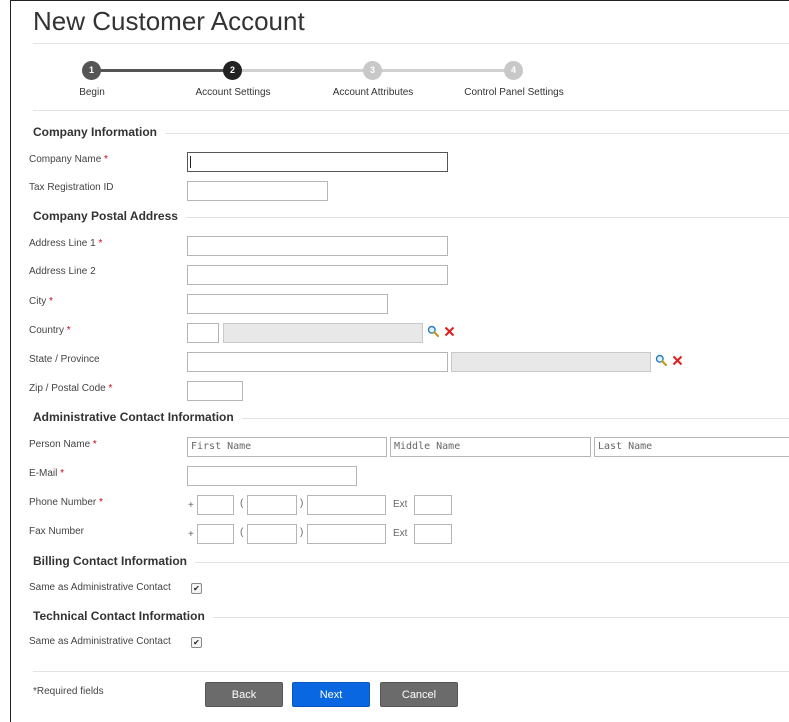 This screenshot has width=789, height=722. Describe the element at coordinates (71, 388) in the screenshot. I see `zip-label: Zip / Postal Code *` at that location.